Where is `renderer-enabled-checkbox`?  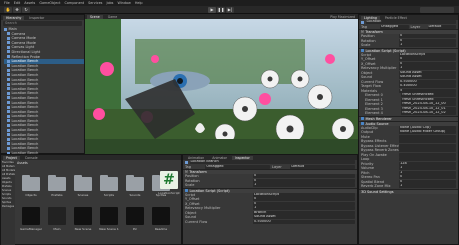 renderer-enabled-checkbox is located at coordinates (362, 118).